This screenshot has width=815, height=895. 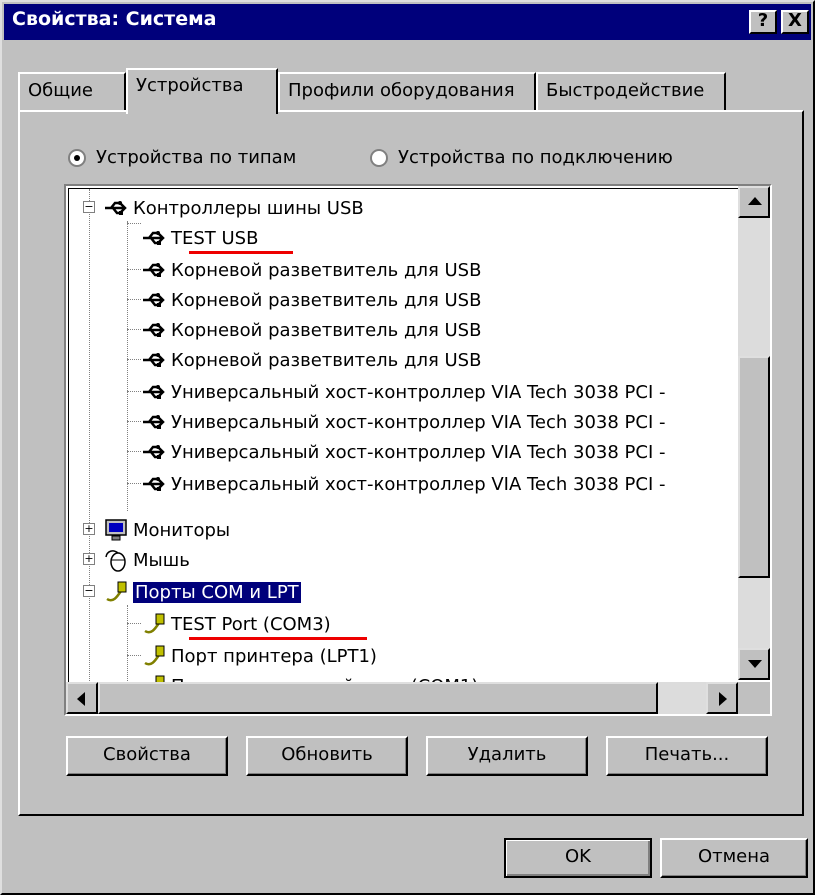 What do you see at coordinates (754, 698) in the screenshot?
I see `scroll-corner` at bounding box center [754, 698].